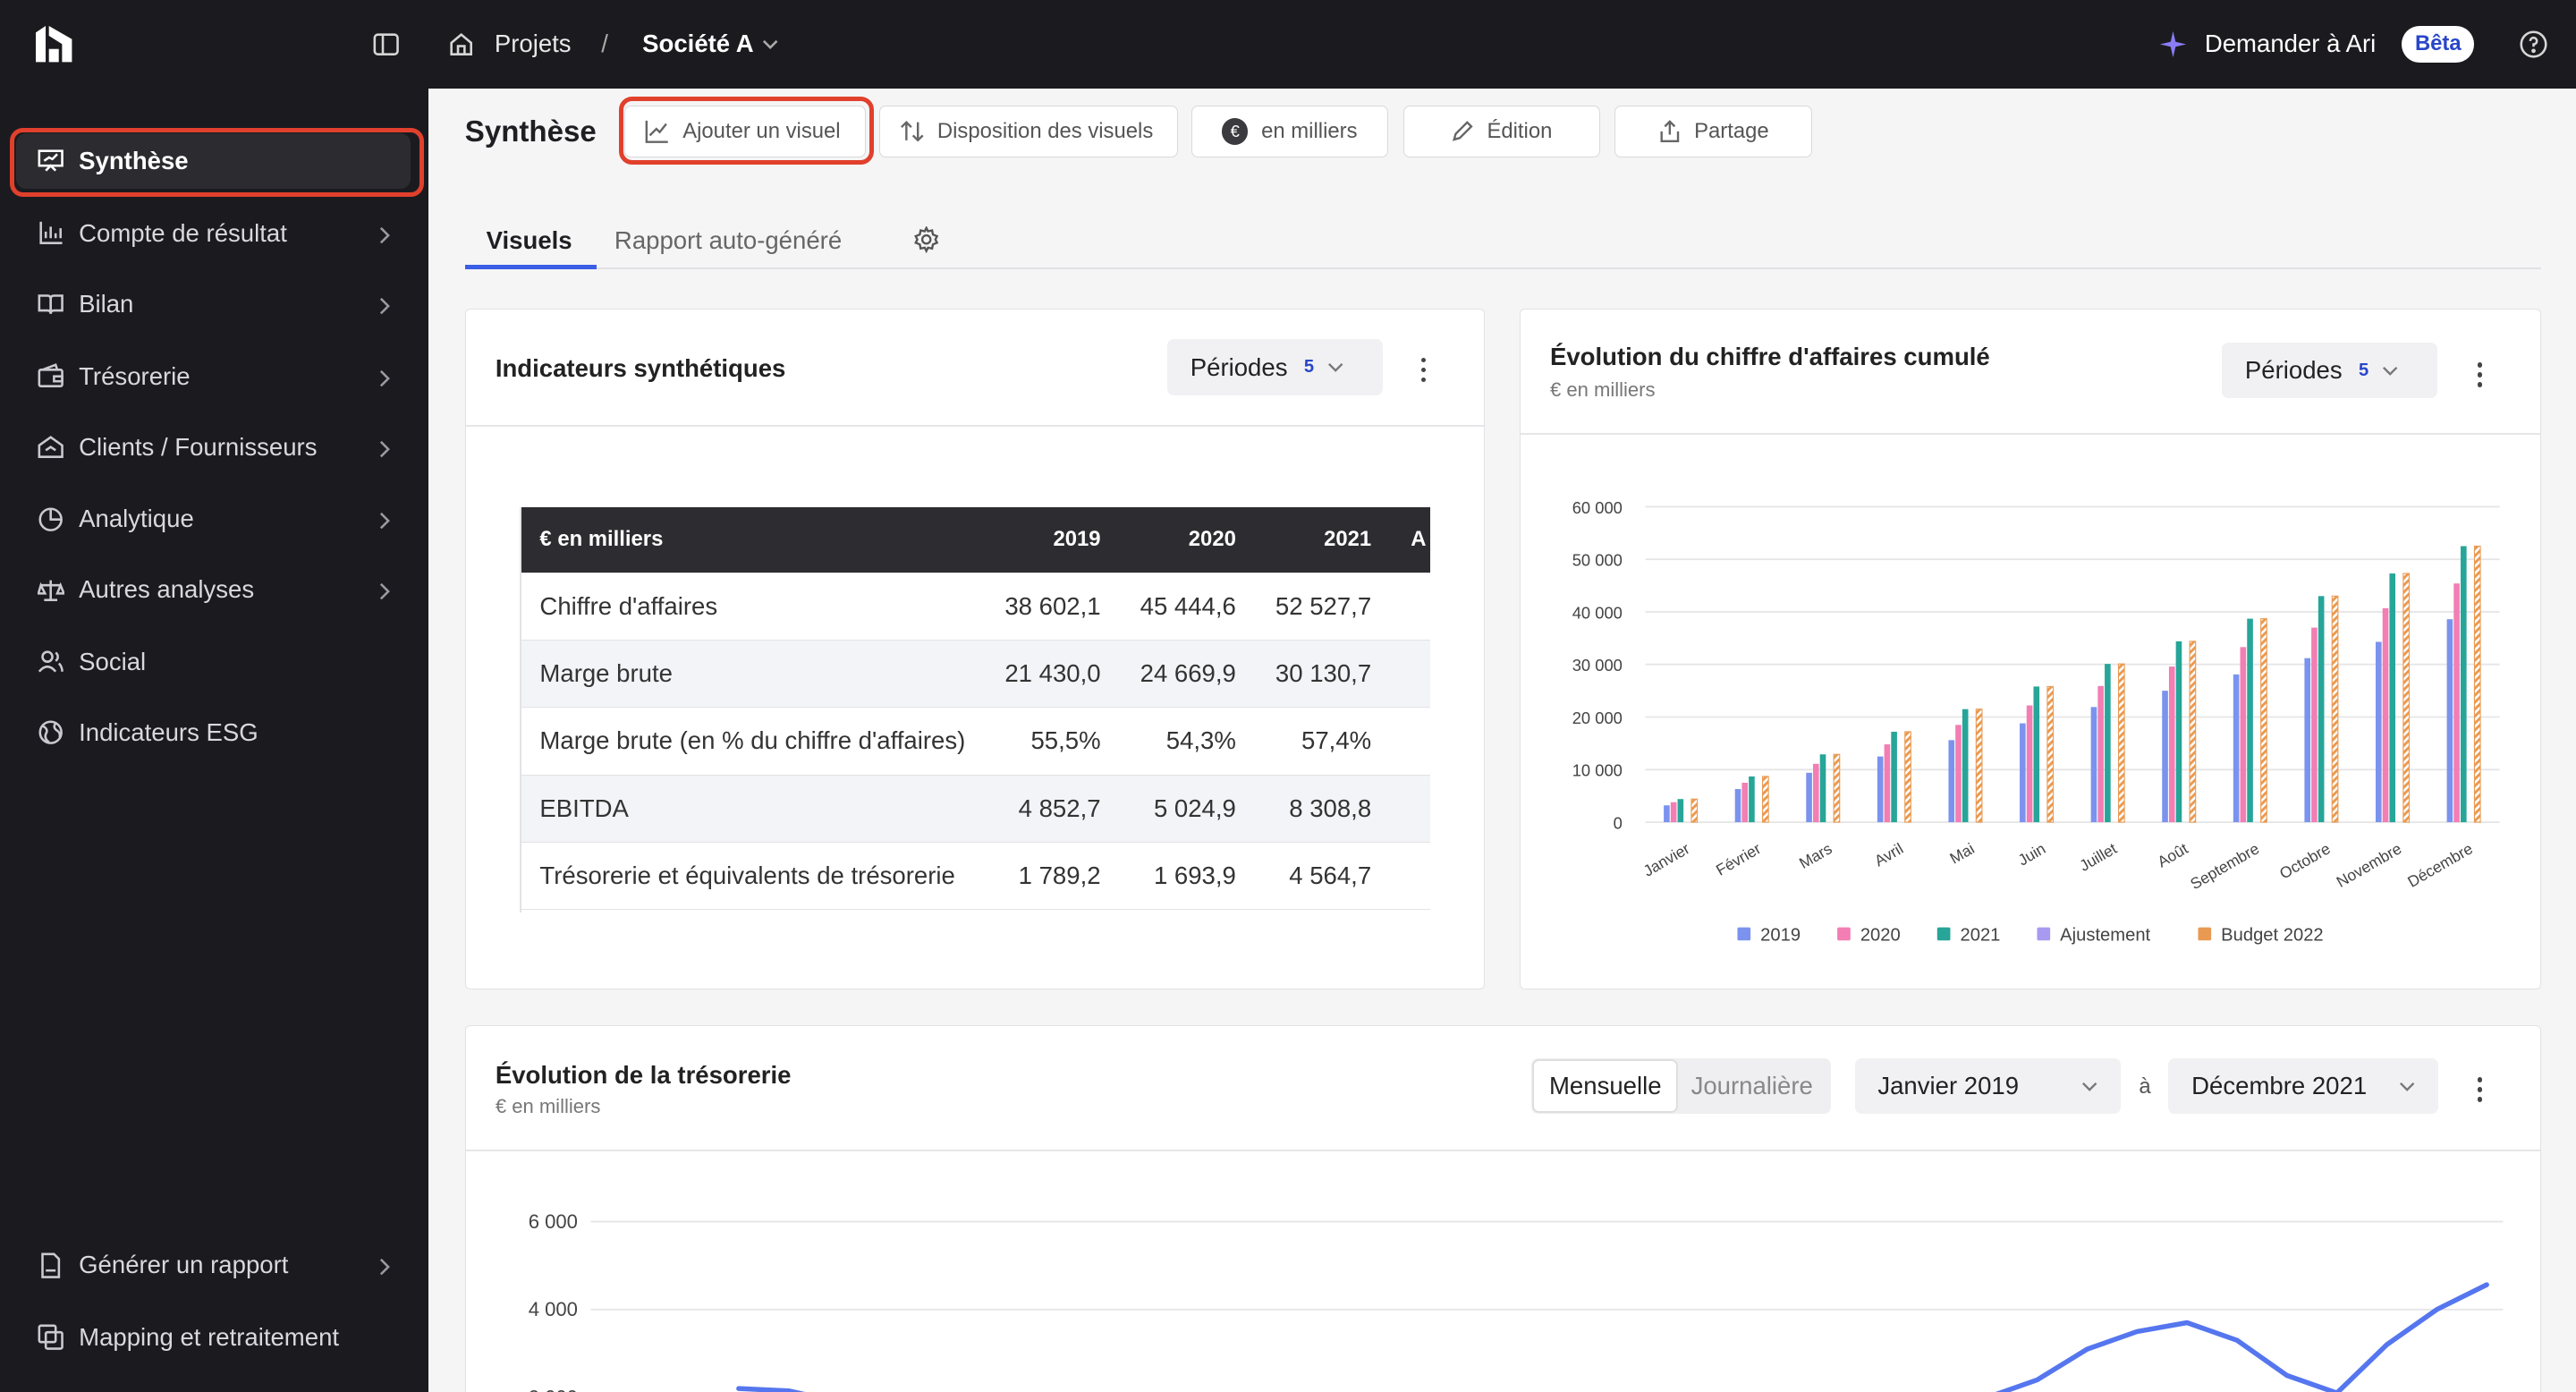  I want to click on table-cell: 45 444,6, so click(1188, 606).